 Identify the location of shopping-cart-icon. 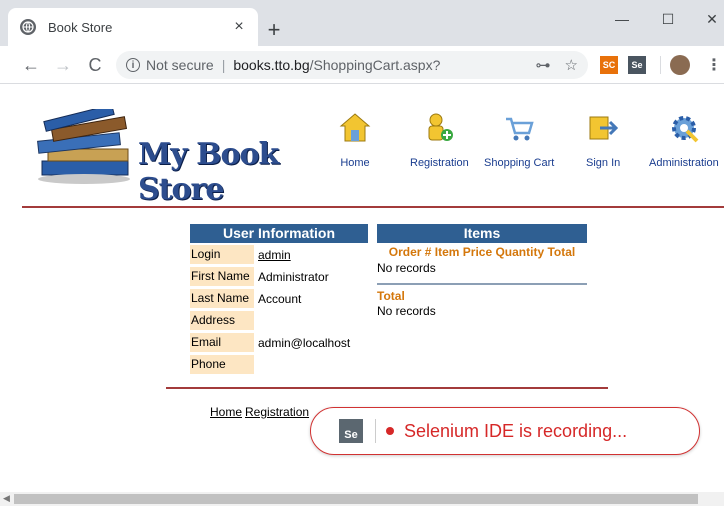
(520, 129).